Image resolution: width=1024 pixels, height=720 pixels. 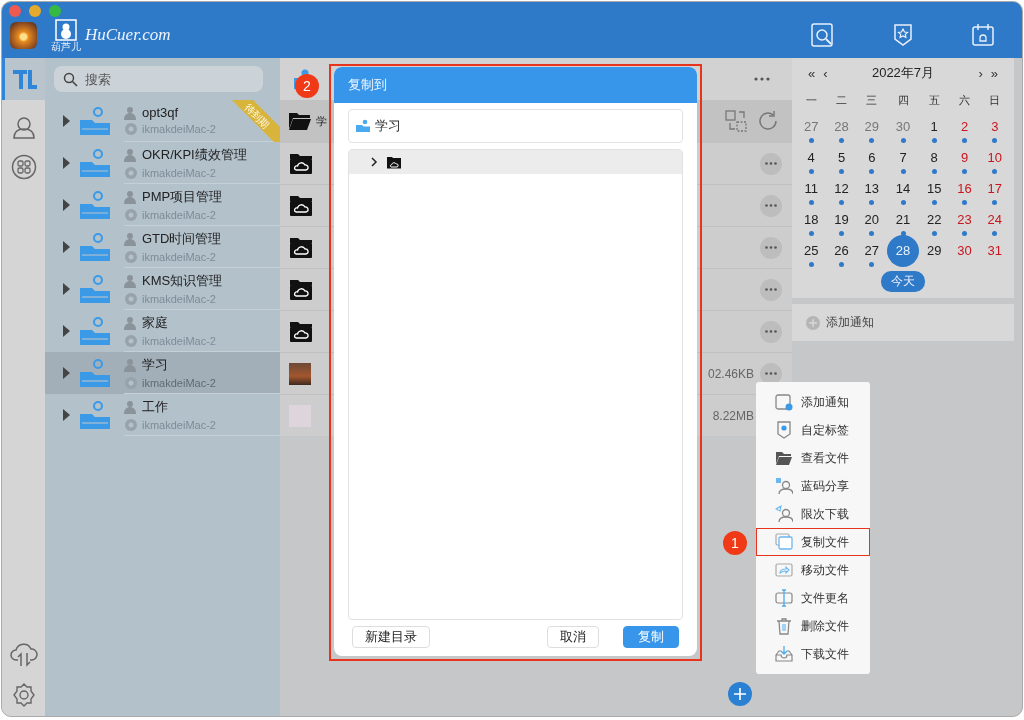 I want to click on calendar-day: 18, so click(x=811, y=220).